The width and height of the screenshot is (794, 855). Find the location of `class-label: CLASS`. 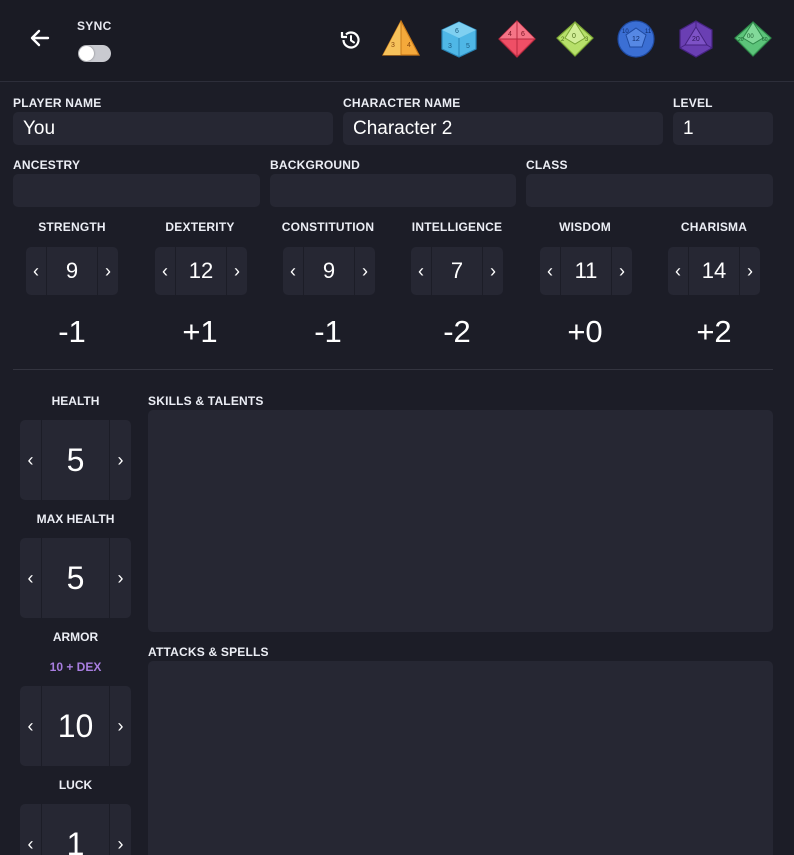

class-label: CLASS is located at coordinates (547, 165).